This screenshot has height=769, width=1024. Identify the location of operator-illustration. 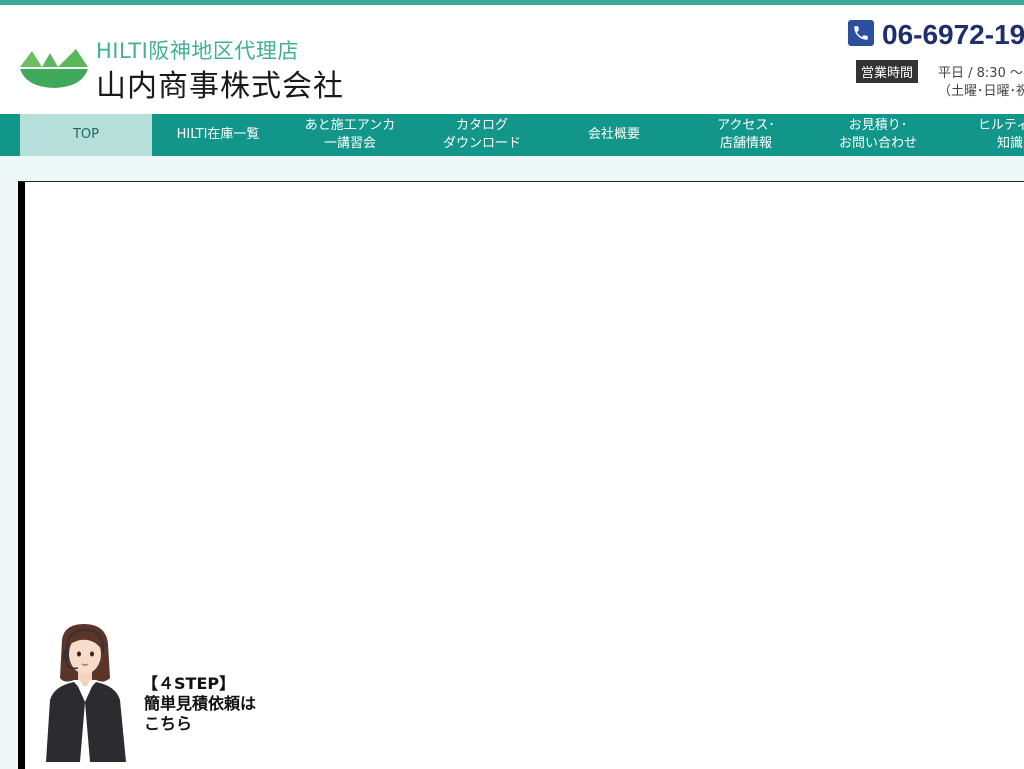
(86, 693).